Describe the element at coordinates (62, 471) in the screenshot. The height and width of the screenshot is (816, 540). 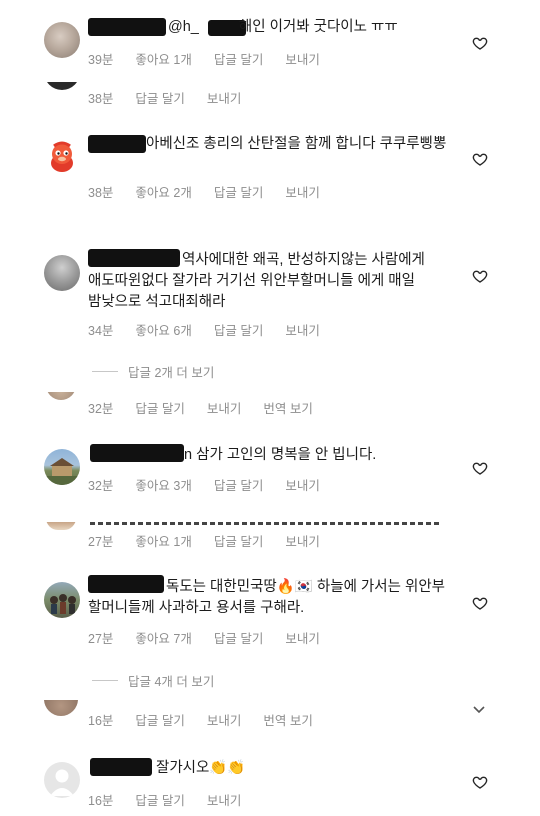
I see `building-icon` at that location.